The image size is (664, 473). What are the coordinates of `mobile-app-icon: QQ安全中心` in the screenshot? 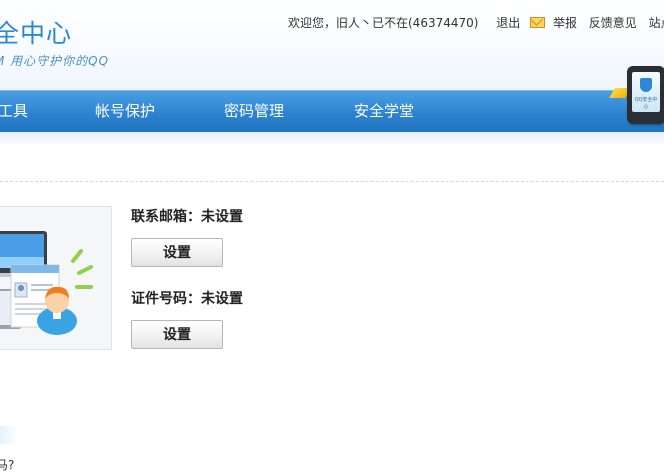 It's located at (645, 95).